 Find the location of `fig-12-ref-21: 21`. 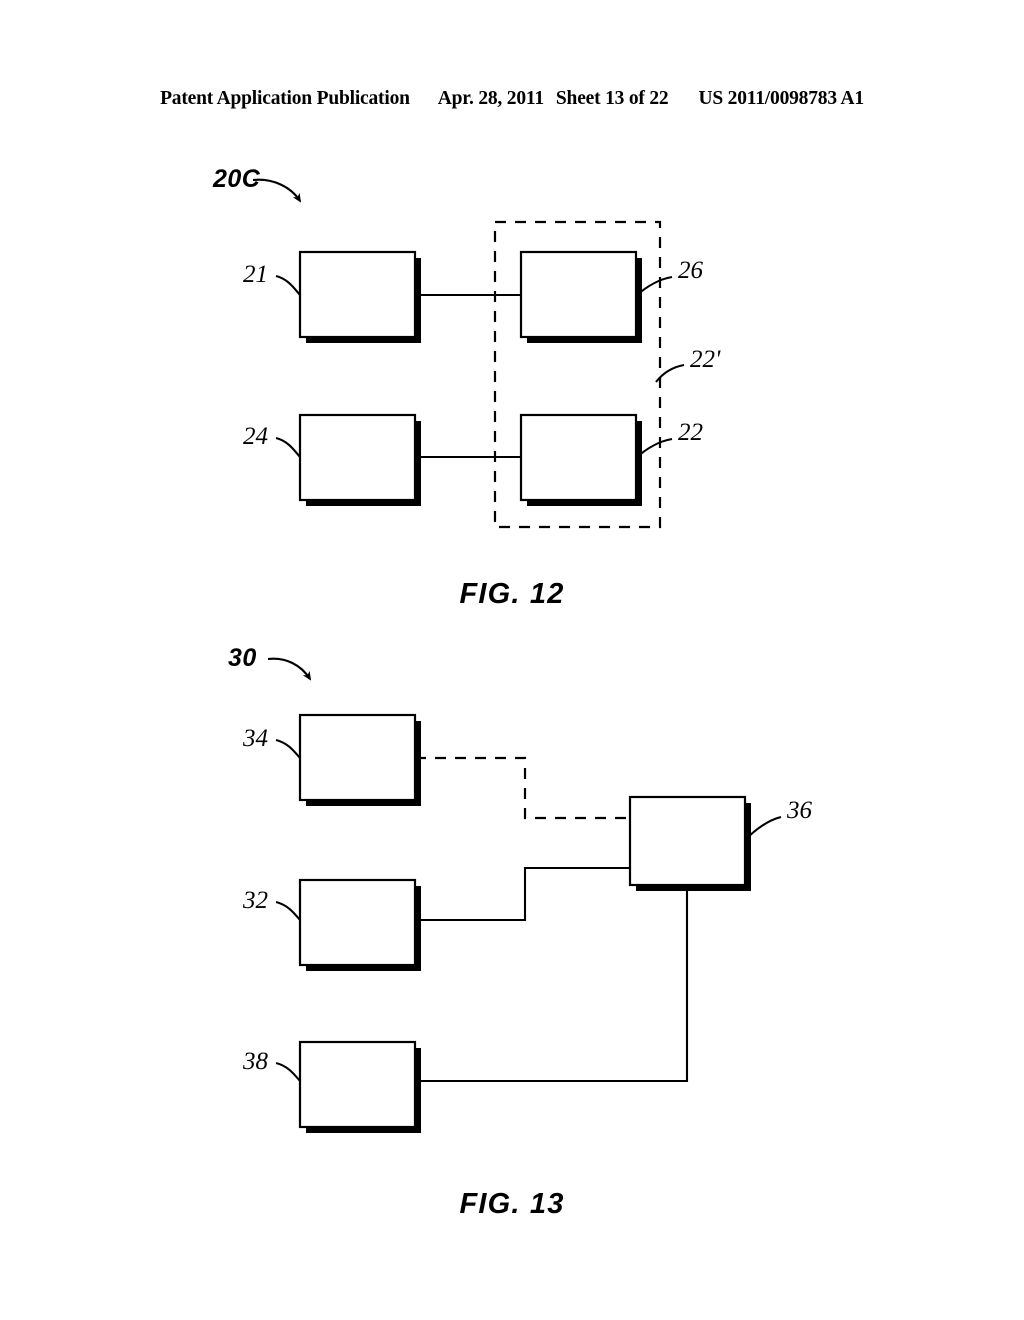

fig-12-ref-21: 21 is located at coordinates (255, 274).